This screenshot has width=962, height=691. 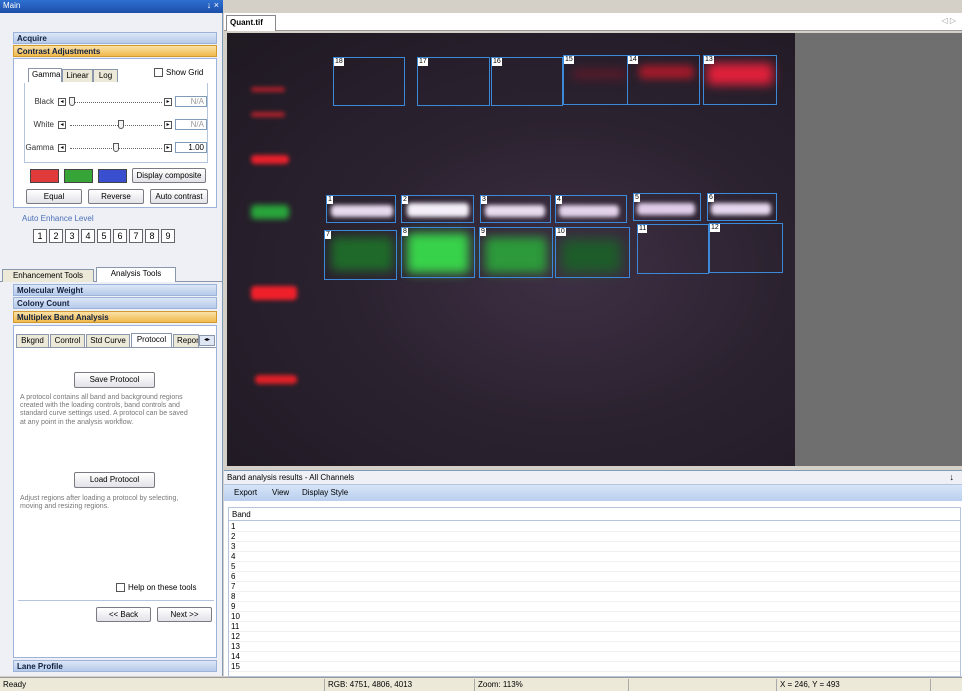 What do you see at coordinates (168, 148) in the screenshot?
I see `gamma-increase-button: ▸` at bounding box center [168, 148].